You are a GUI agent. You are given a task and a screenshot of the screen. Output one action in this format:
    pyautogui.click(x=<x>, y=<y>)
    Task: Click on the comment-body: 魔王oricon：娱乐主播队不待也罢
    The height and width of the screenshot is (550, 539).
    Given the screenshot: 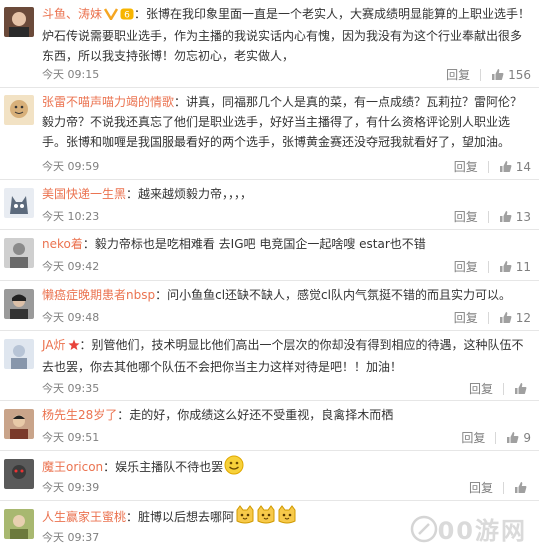 What is the action you would take?
    pyautogui.click(x=286, y=468)
    